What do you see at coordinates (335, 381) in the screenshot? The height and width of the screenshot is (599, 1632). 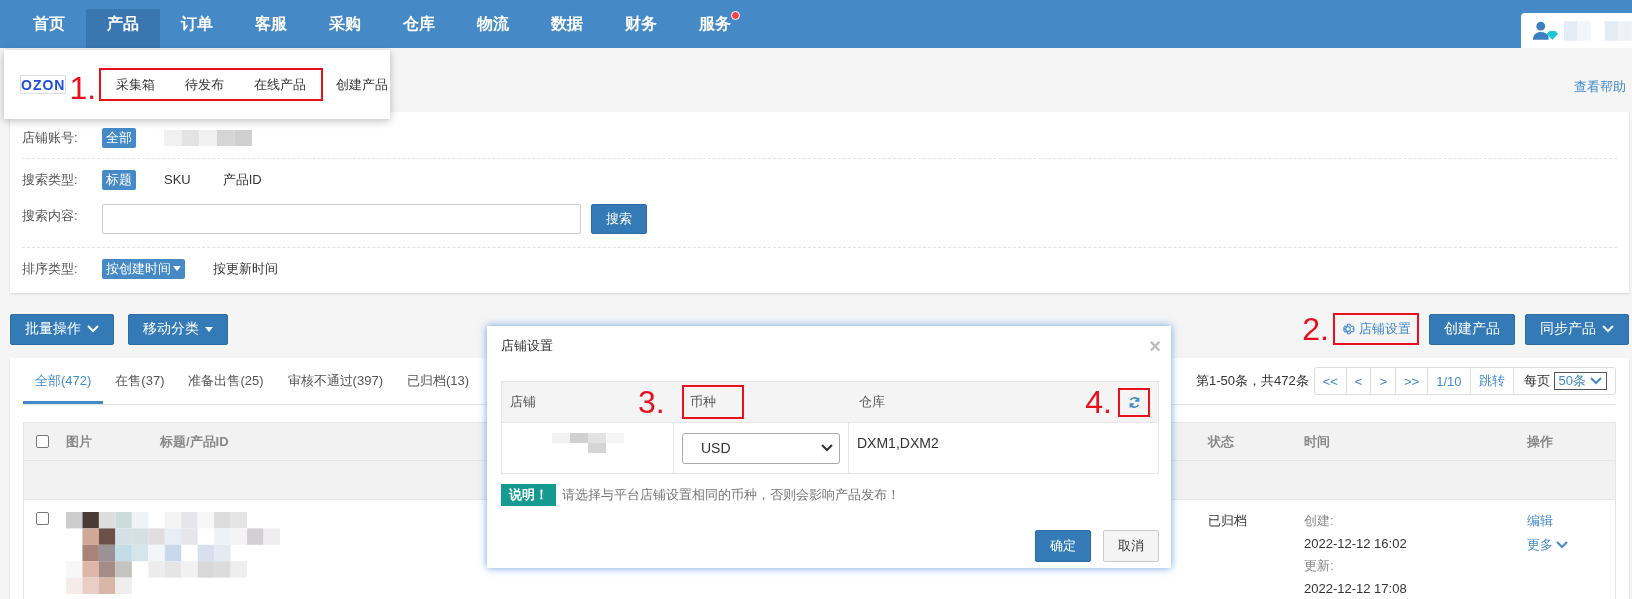 I see `status-tab: 审核不通过(397)` at bounding box center [335, 381].